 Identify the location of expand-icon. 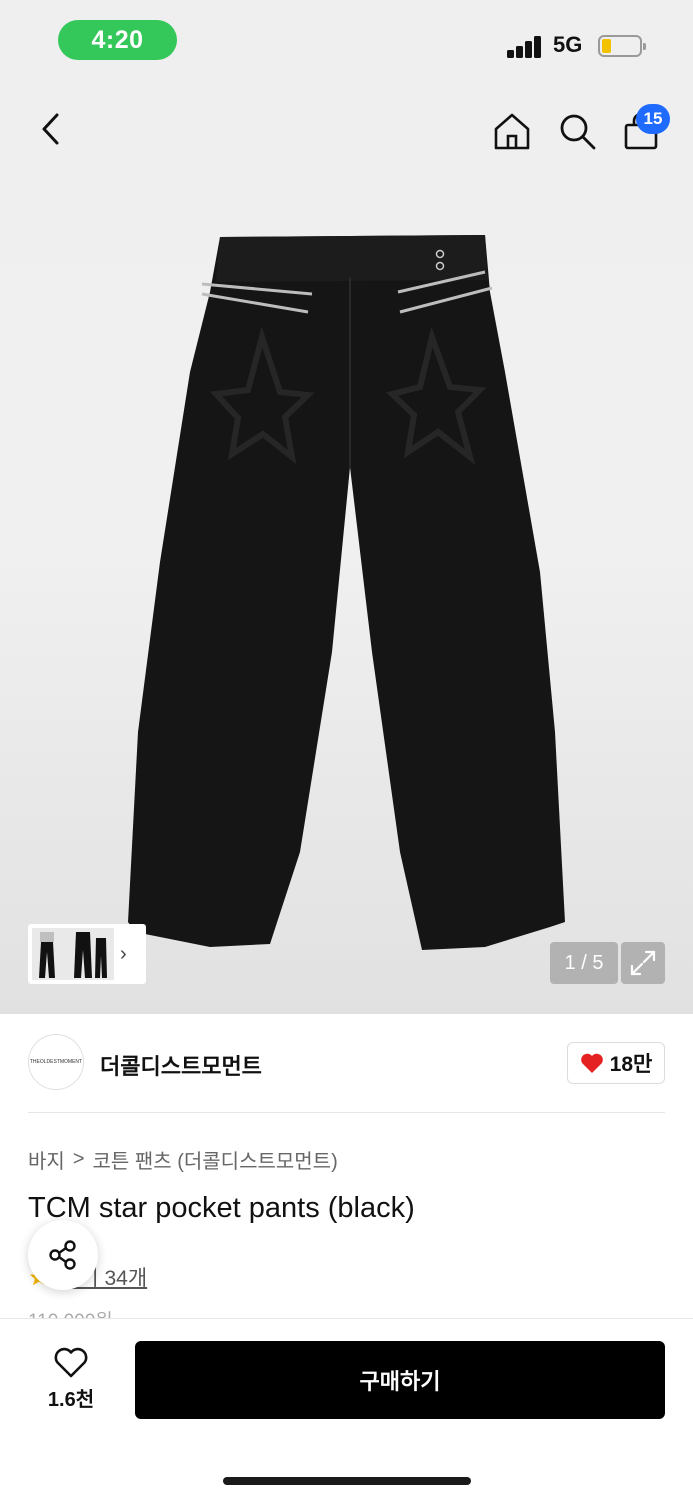
(643, 963).